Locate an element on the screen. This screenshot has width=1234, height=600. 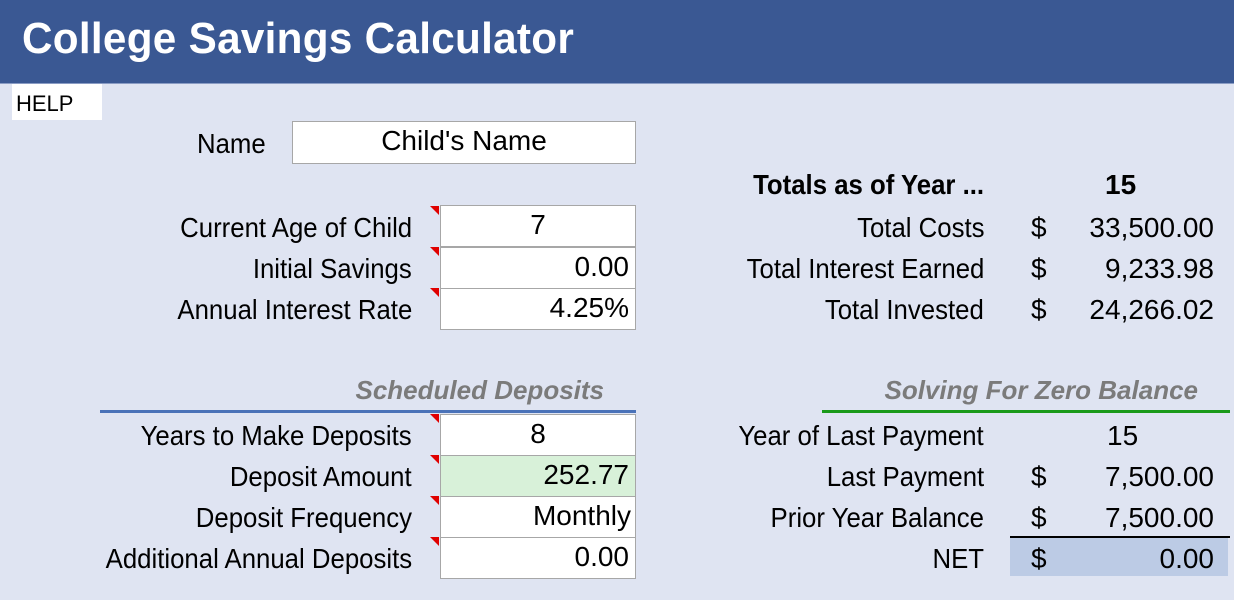
deposit-frequency-label: Deposit Frequency is located at coordinates (303, 517).